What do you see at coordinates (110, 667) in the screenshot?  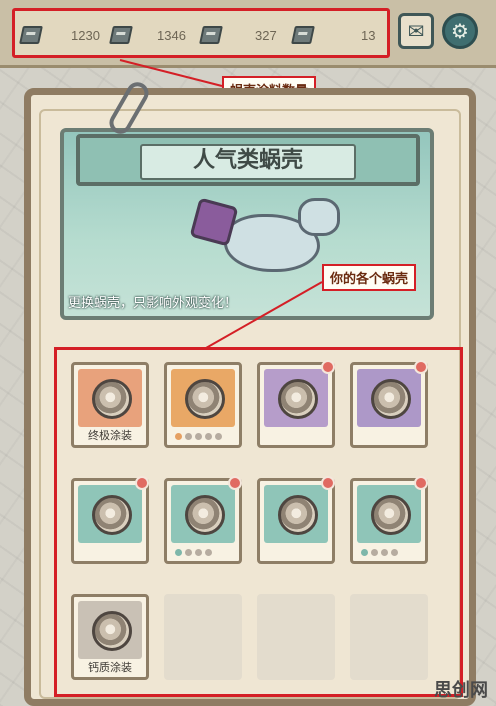 I see `shell-label: 钙质涂装` at bounding box center [110, 667].